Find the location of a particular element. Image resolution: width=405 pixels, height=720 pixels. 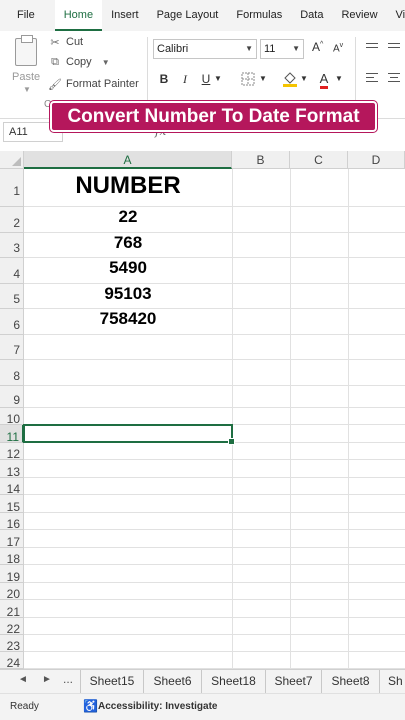

tab-file: File is located at coordinates (27, 15).